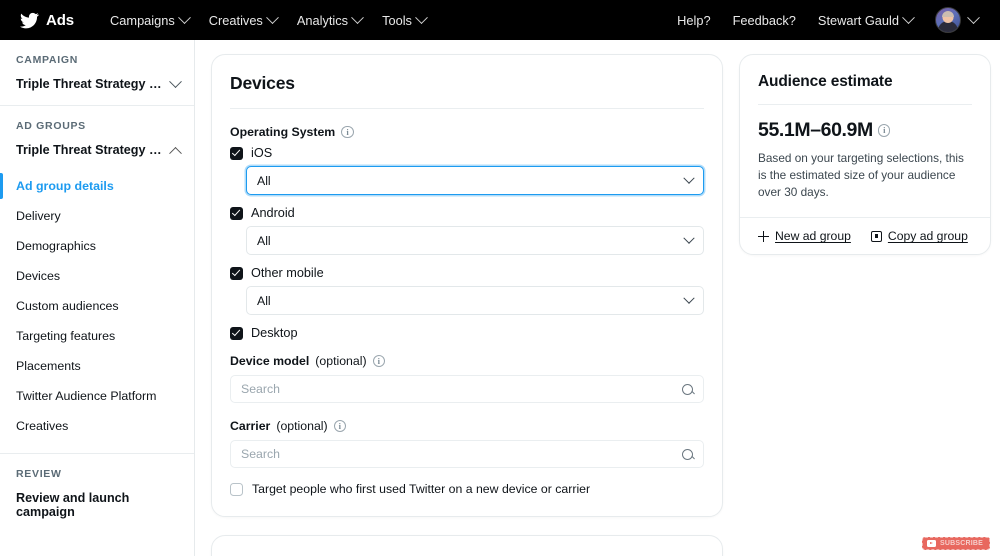 The image size is (1000, 556). What do you see at coordinates (804, 236) in the screenshot?
I see `new-ad-group-button: New ad group` at bounding box center [804, 236].